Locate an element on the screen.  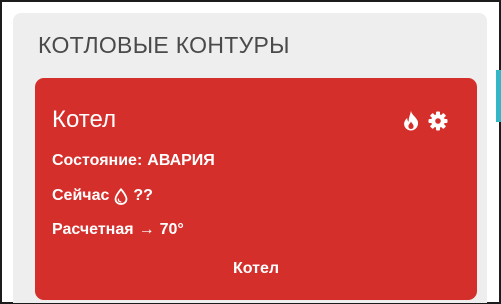
status-label: Состояние: is located at coordinates (97, 160).